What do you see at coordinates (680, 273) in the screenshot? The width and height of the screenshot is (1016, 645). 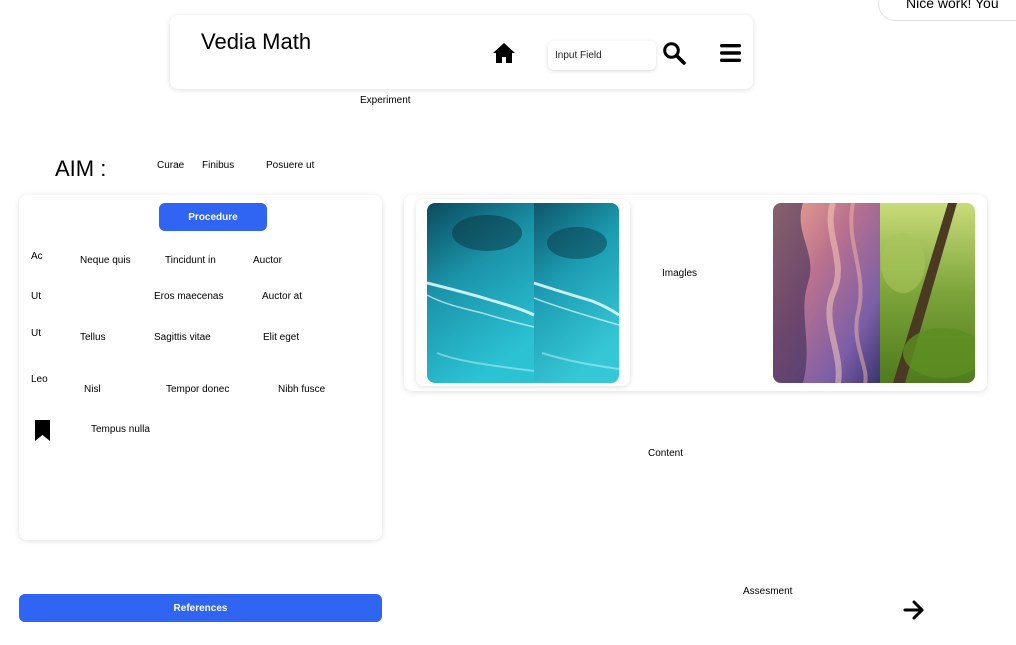 I see `images-label: Imagles` at bounding box center [680, 273].